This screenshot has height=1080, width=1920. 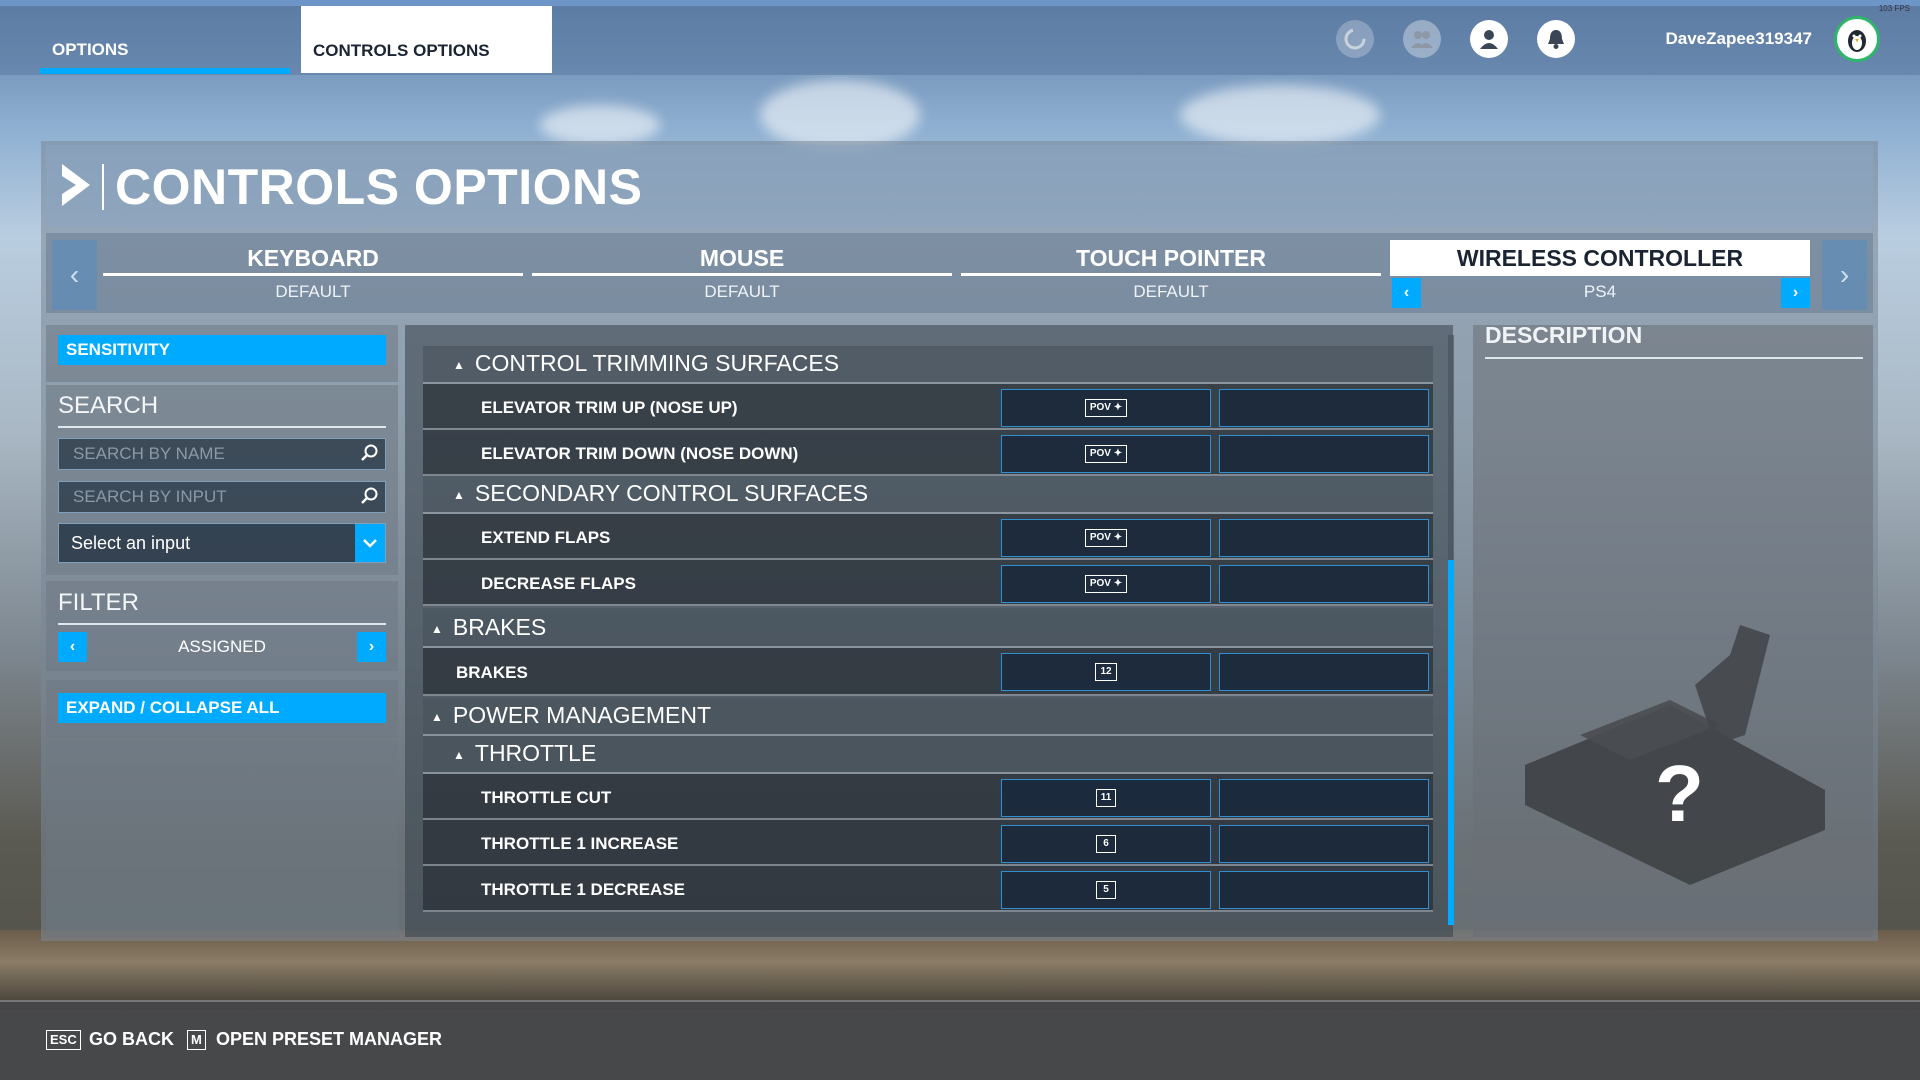 What do you see at coordinates (313, 258) in the screenshot?
I see `device-name: KEYBOARD` at bounding box center [313, 258].